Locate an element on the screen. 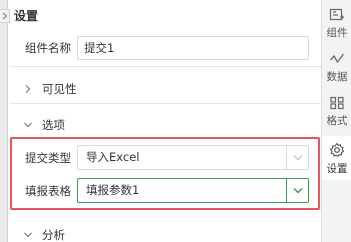 Image resolution: width=351 pixels, height=242 pixels. left-collapsed-strip is located at coordinates (4, 121).